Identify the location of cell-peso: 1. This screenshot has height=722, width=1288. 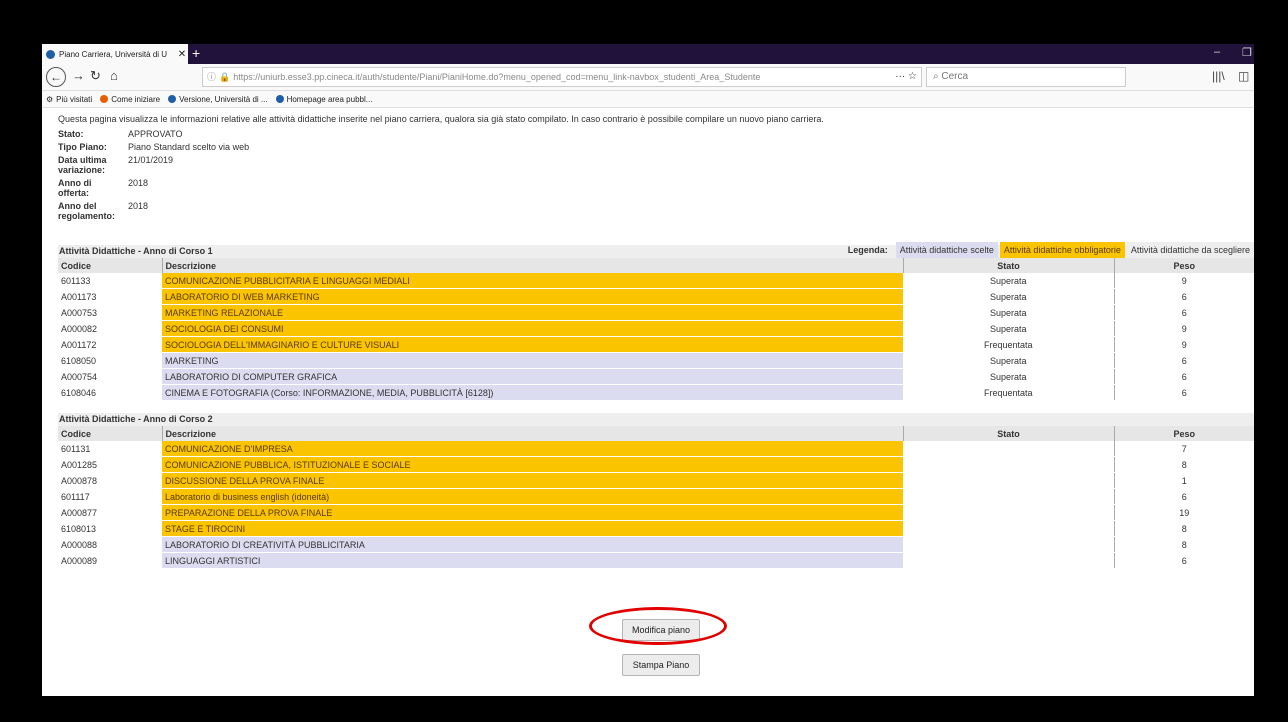
(1184, 480).